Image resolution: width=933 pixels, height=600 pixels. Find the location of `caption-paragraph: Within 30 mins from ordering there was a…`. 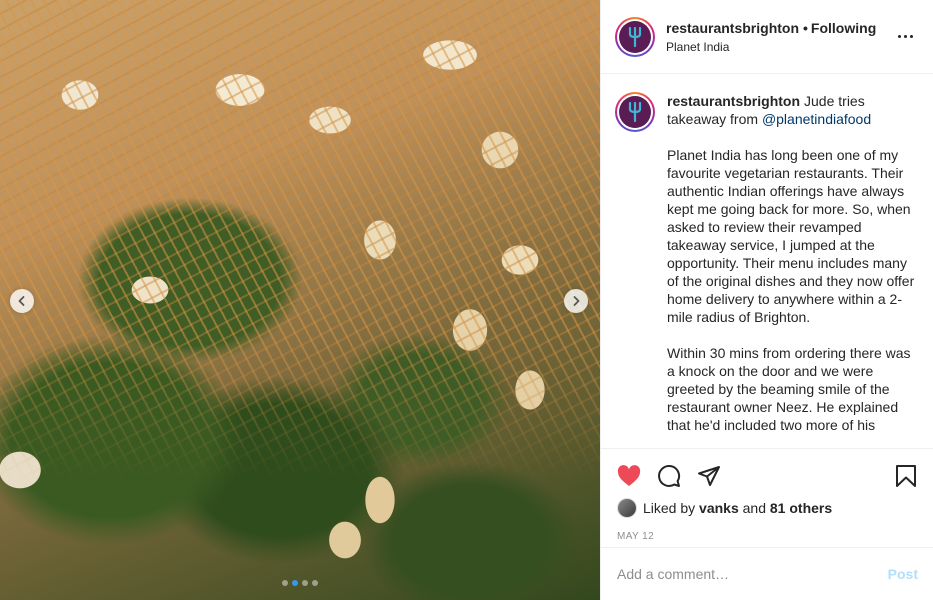

caption-paragraph: Within 30 mins from ordering there was a… is located at coordinates (789, 389).